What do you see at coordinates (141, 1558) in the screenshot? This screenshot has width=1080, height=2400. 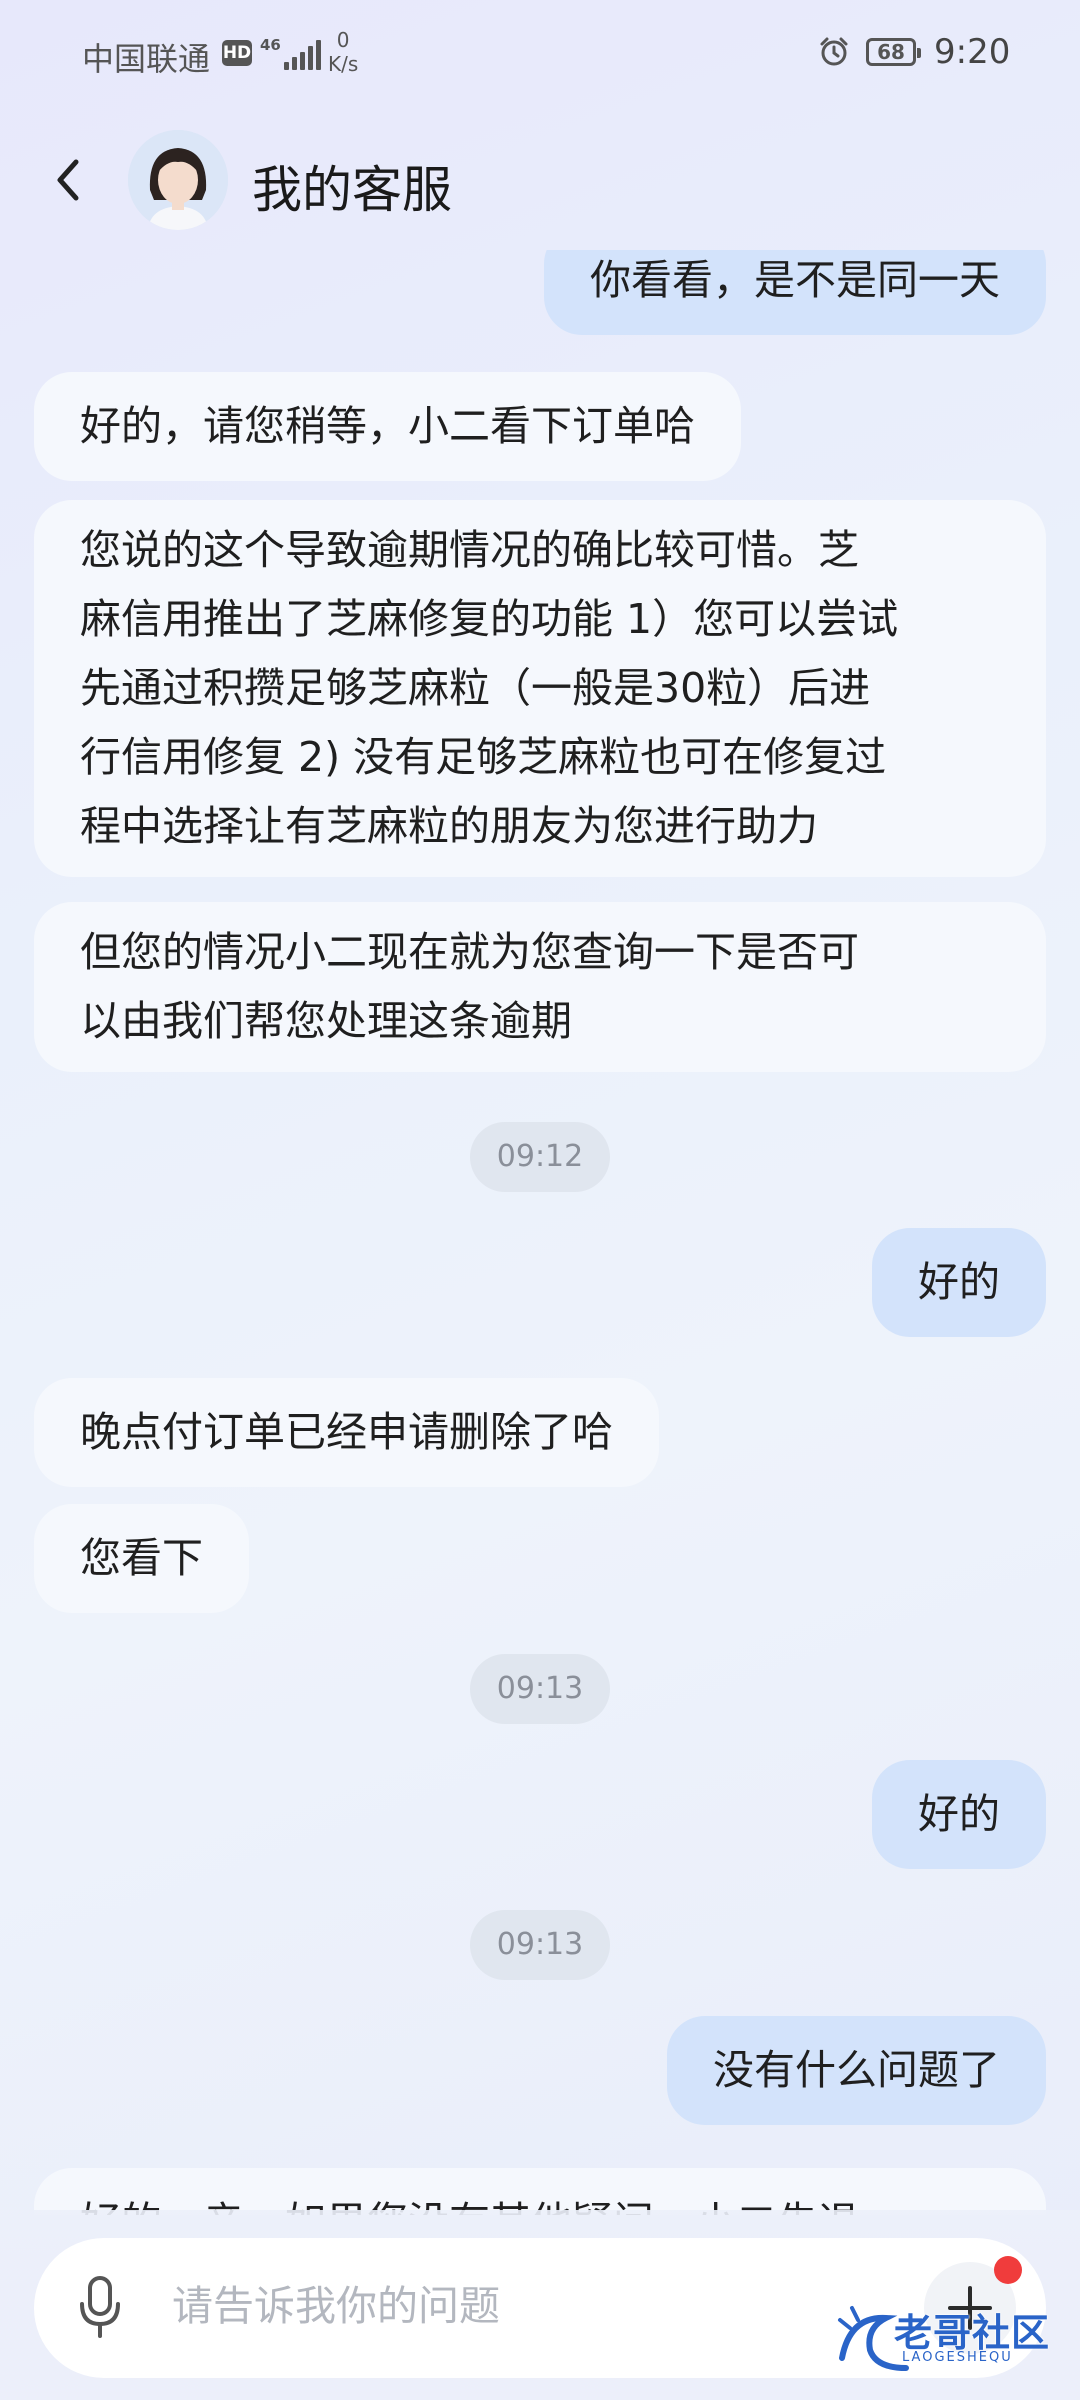 I see `message-bubble-received: 您看下` at bounding box center [141, 1558].